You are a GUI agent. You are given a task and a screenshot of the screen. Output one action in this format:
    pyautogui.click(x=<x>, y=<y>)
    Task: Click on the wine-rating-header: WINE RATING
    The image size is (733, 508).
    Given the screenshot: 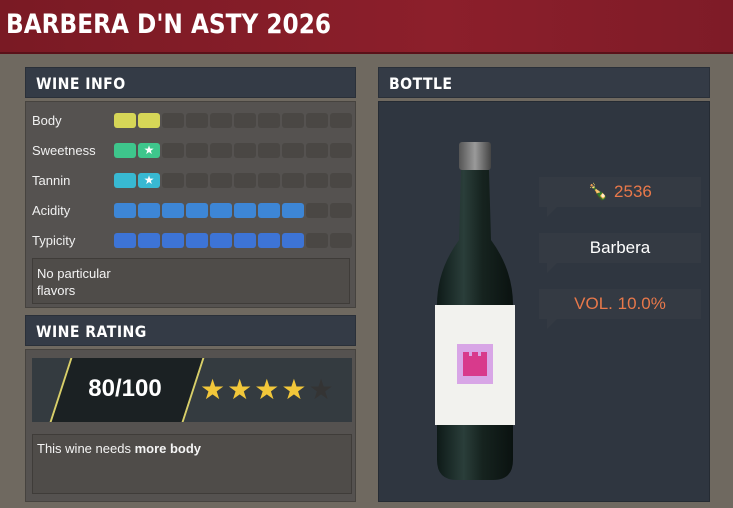 What is the action you would take?
    pyautogui.click(x=190, y=330)
    